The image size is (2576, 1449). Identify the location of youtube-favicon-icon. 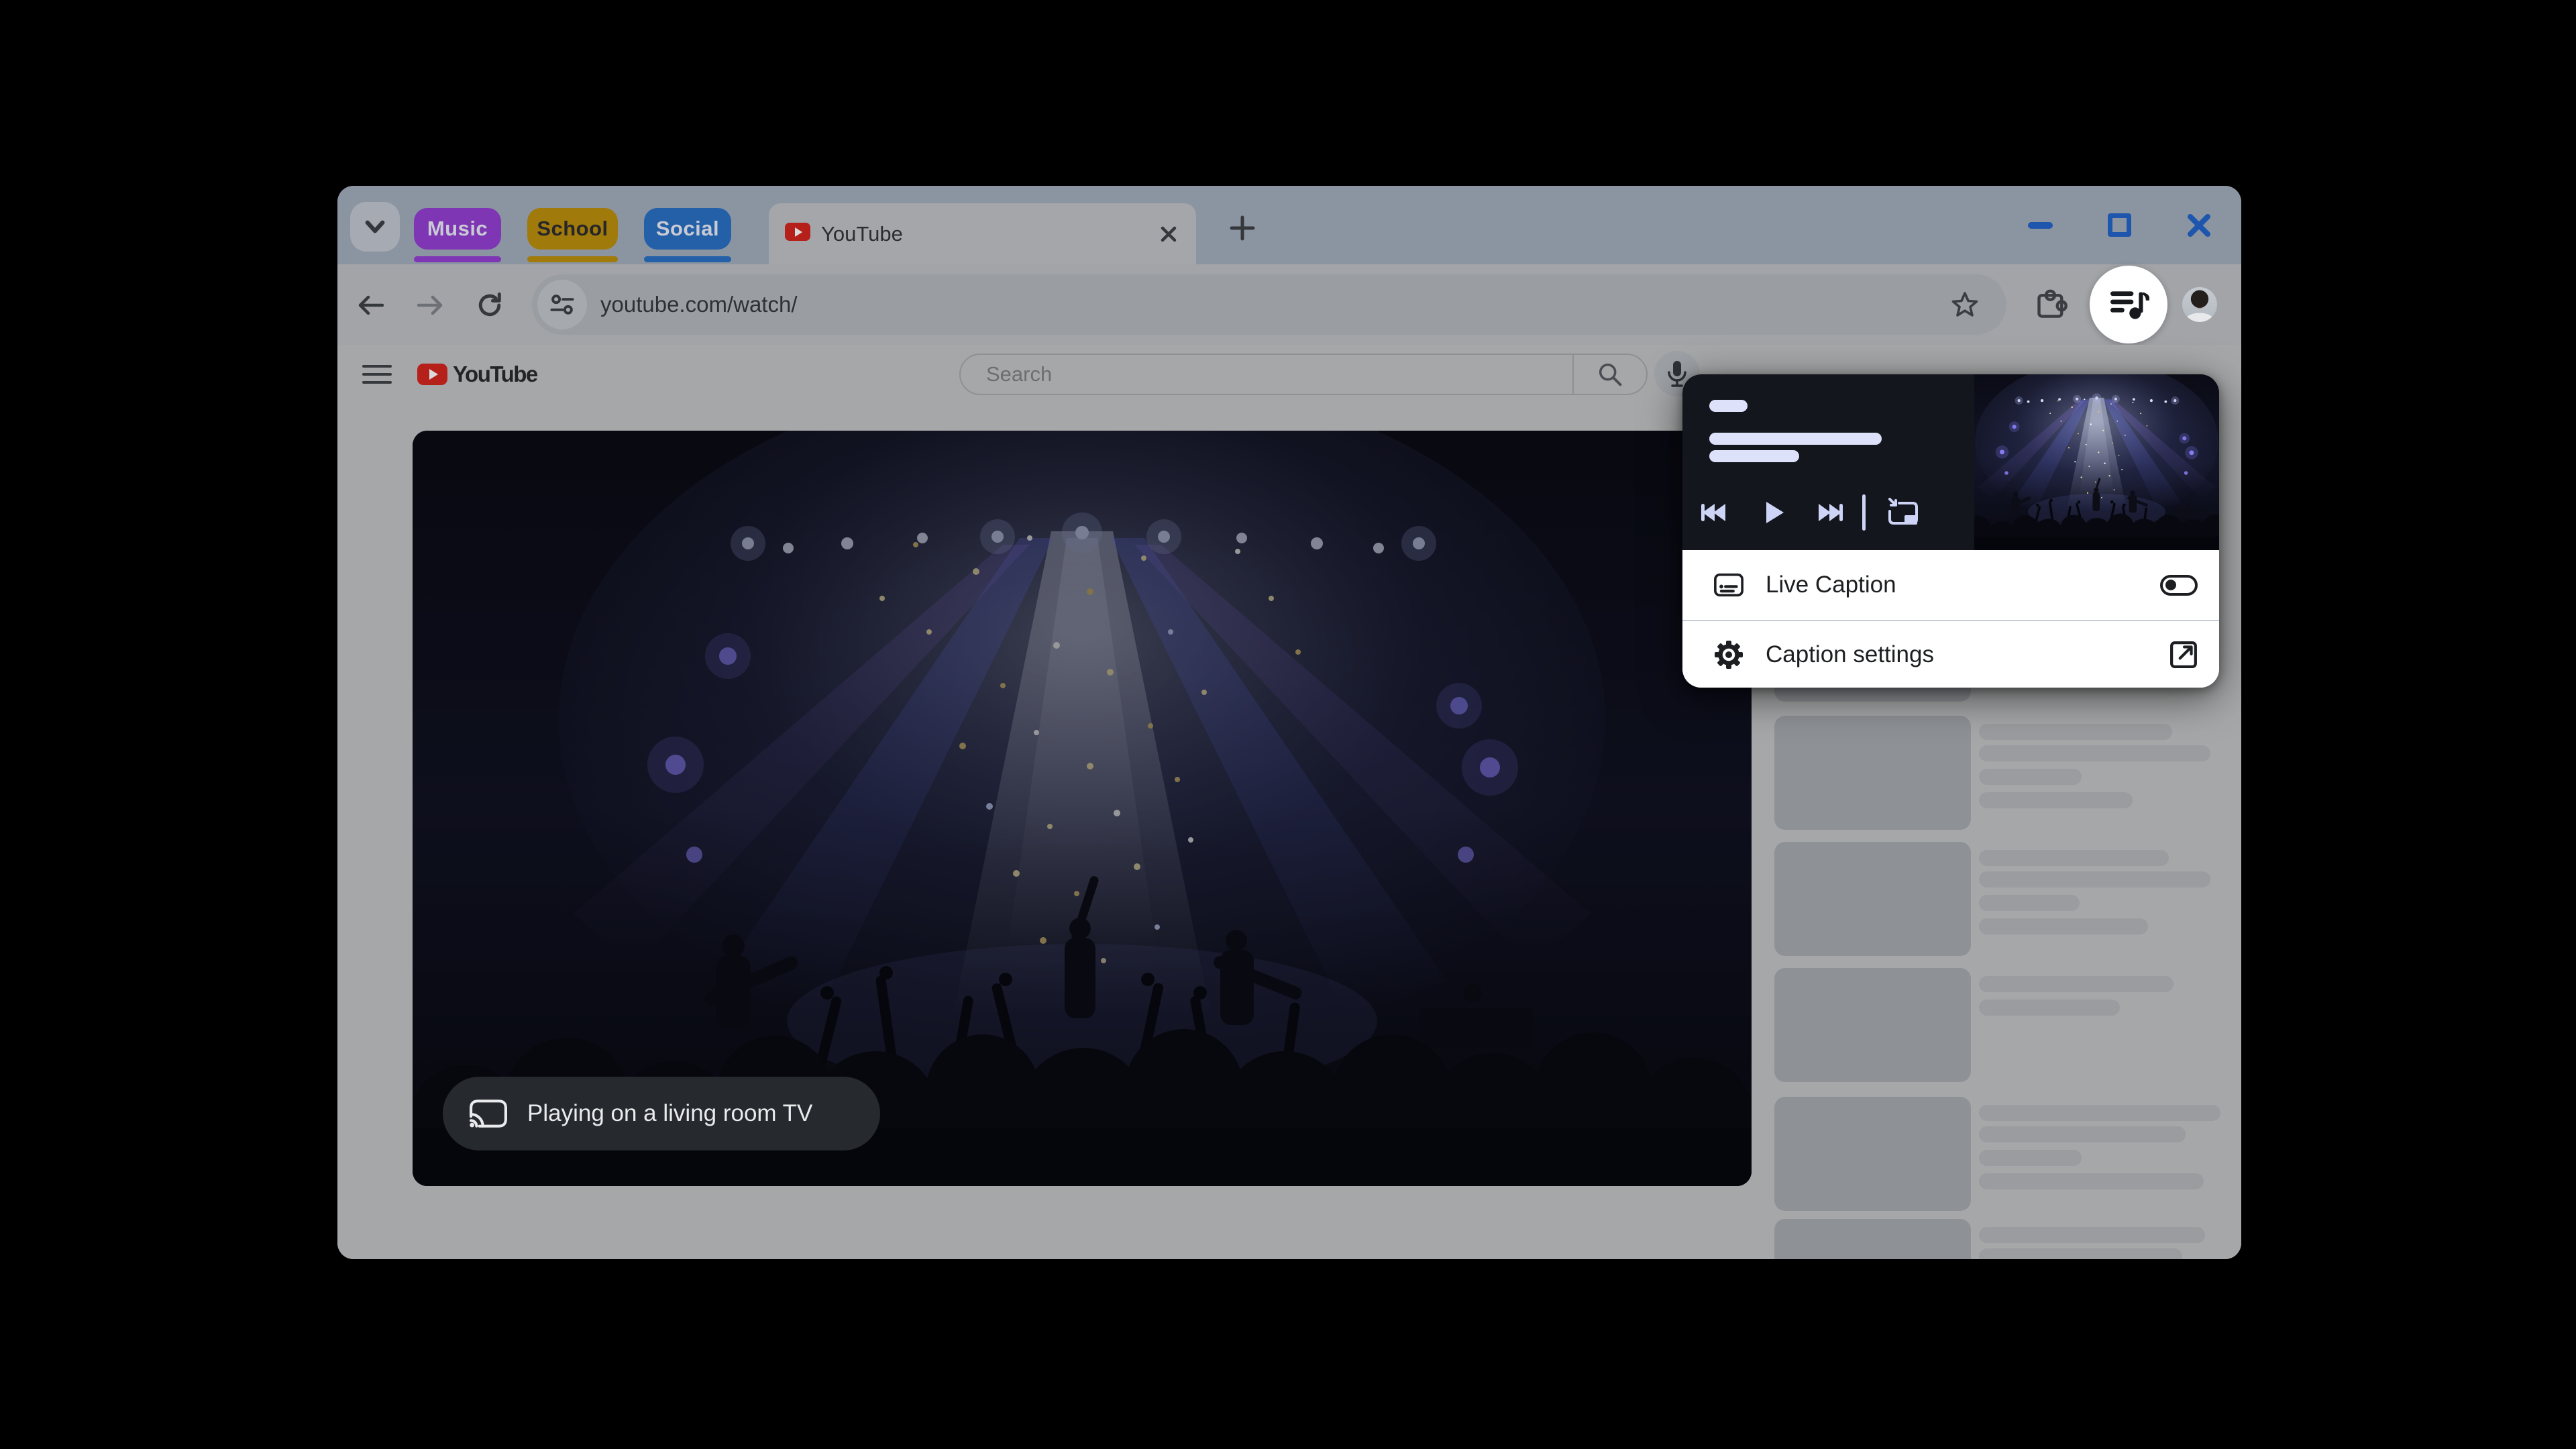
(797, 232).